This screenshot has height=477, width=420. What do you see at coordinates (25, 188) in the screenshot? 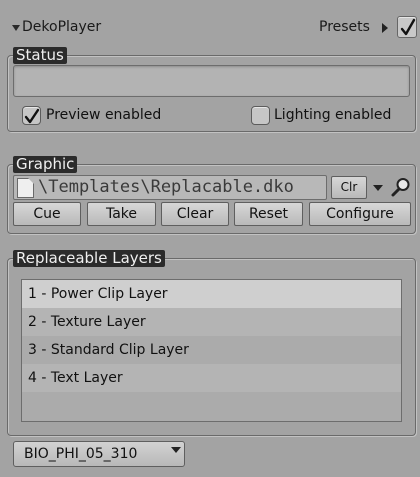
I see `document-icon` at bounding box center [25, 188].